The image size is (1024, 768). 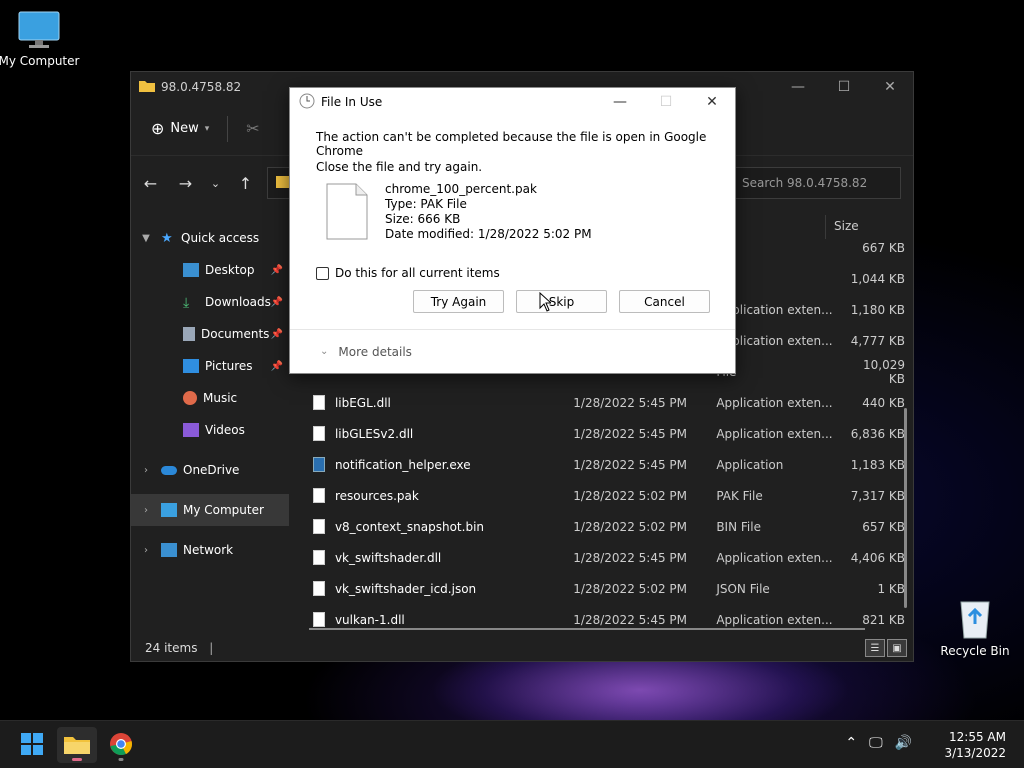 I want to click on sidebar-item-quick-access: ▼ ★ Quick access, so click(x=210, y=238).